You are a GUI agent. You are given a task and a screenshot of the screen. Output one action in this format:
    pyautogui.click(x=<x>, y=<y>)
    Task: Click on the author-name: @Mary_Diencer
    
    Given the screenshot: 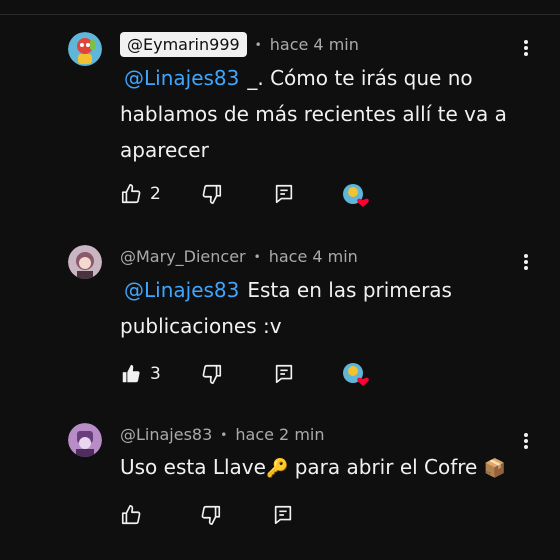 What is the action you would take?
    pyautogui.click(x=183, y=256)
    